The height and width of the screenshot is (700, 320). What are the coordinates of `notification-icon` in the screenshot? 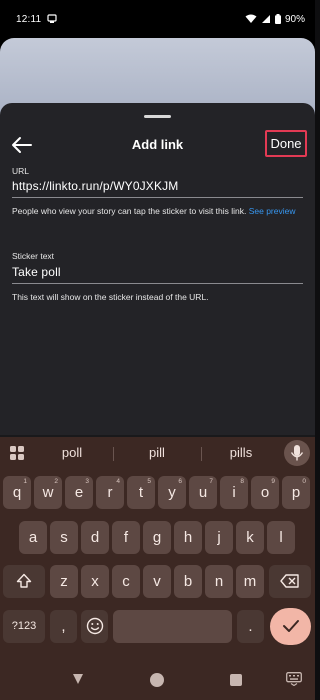 It's located at (52, 18).